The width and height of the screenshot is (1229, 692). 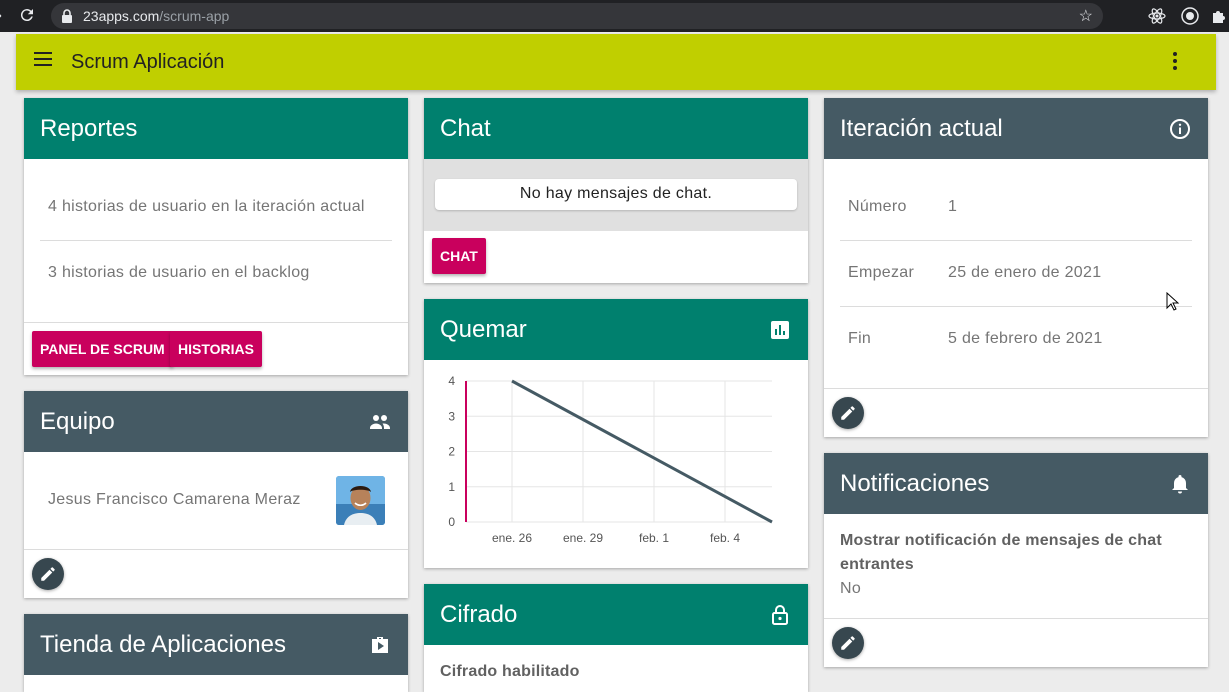 What do you see at coordinates (216, 128) in the screenshot?
I see `reportes-header: Reportes` at bounding box center [216, 128].